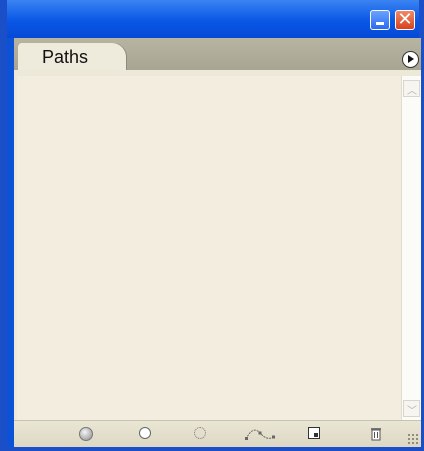 This screenshot has height=451, width=424. I want to click on fill-path-button, so click(87, 434).